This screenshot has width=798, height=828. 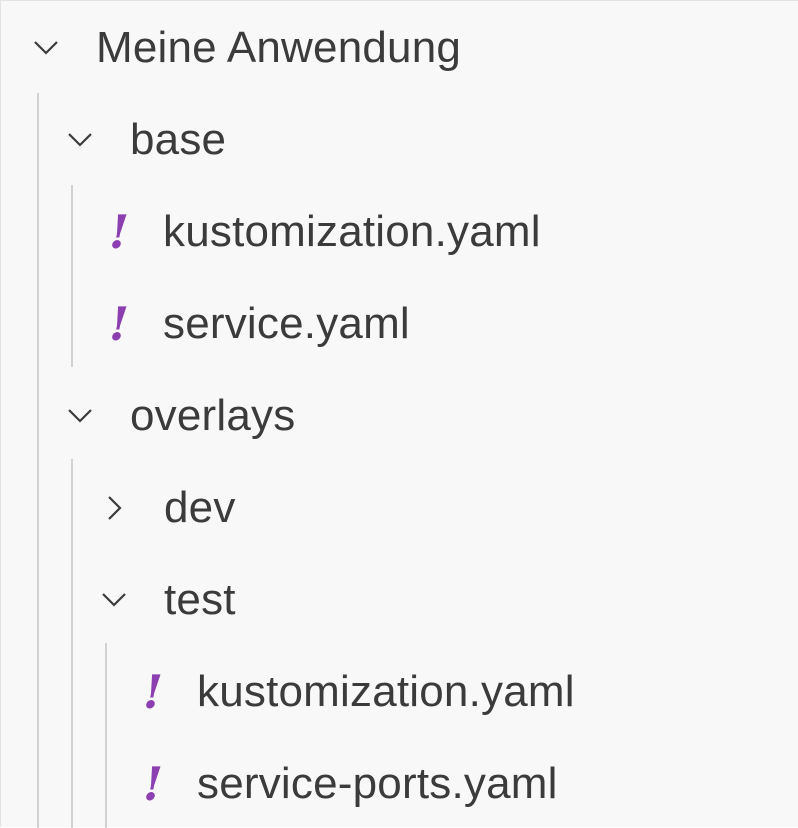 I want to click on tree-item-label: test, so click(x=200, y=599).